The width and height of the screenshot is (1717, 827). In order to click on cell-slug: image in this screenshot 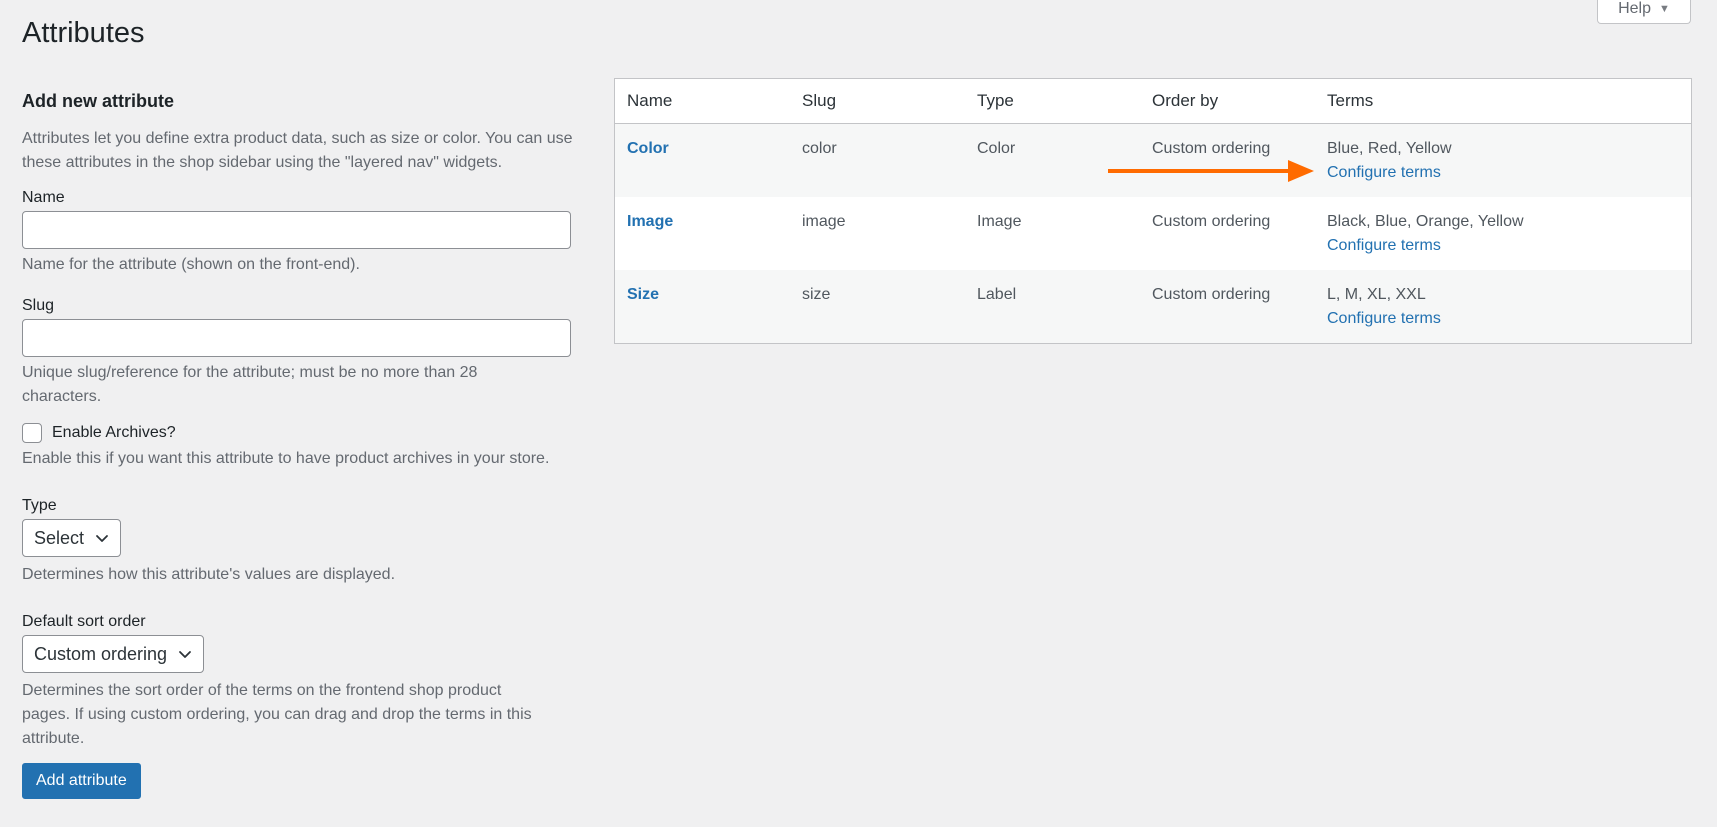, I will do `click(824, 221)`.